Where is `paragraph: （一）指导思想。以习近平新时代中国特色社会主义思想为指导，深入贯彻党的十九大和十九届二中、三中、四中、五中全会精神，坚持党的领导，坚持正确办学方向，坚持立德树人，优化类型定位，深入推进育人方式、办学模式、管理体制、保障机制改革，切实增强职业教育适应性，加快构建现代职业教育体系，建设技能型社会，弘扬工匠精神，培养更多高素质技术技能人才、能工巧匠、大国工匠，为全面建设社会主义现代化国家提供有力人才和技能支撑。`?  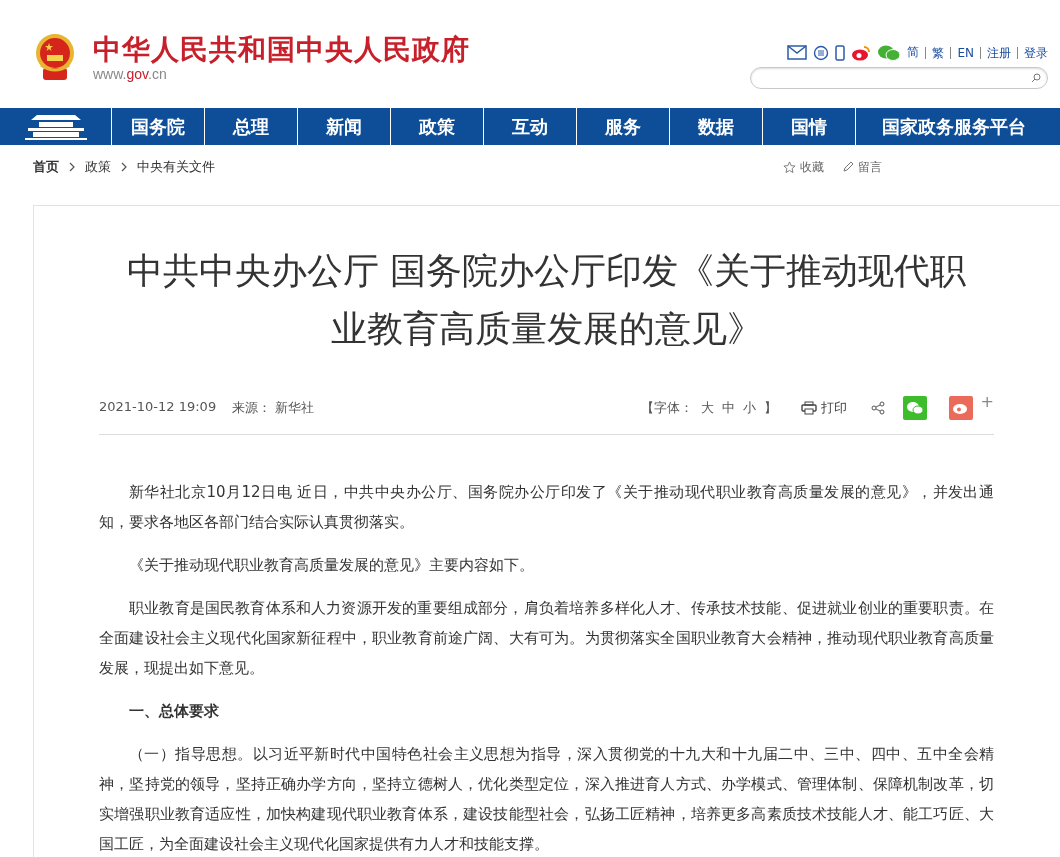
paragraph: （一）指导思想。以习近平新时代中国特色社会主义思想为指导，深入贯彻党的十九大和十九届二中、三中、四中、五中全会精神，坚持党的领导，坚持正确办学方向，坚持立德树人，优化类型定位，深入推进育人方式、办学模式、管理体制、保障机制改革，切实增强职业教育适应性，加快构建现代职业教育体系，建设技能型社会，弘扬工匠精神，培养更多高素质技术技能人才、能工巧匠、大国工匠，为全面建设社会主义现代化国家提供有力人才和技能支撑。 is located at coordinates (546, 799).